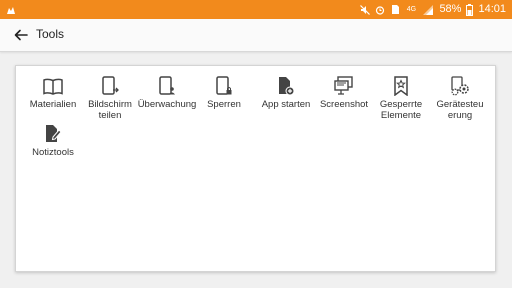  Describe the element at coordinates (50, 34) in the screenshot. I see `page-title: Tools` at that location.